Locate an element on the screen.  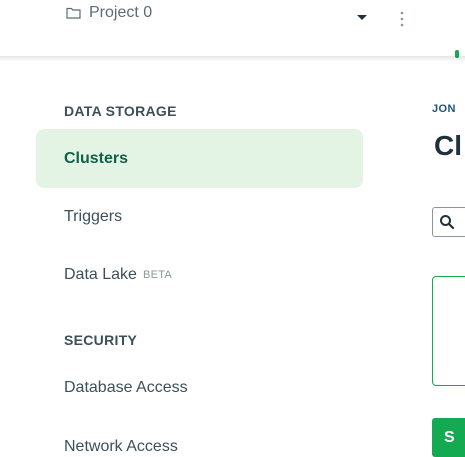
search-icon is located at coordinates (447, 222).